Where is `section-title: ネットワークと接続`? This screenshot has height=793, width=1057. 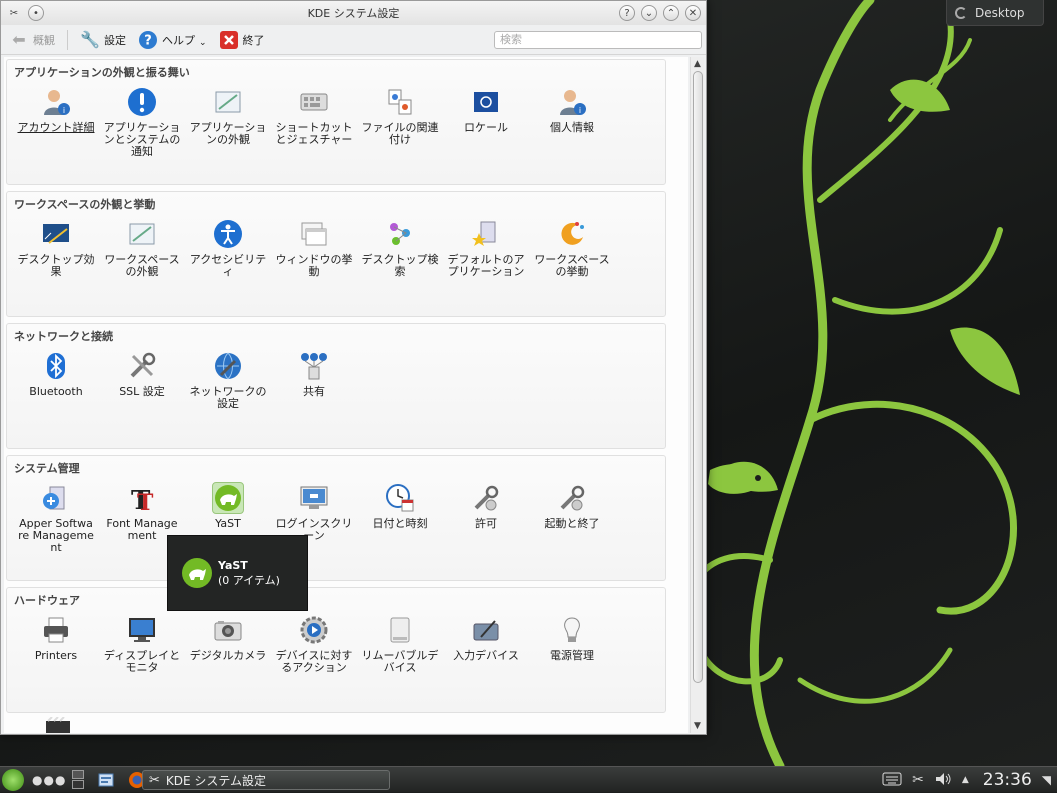 section-title: ネットワークと接続 is located at coordinates (63, 336).